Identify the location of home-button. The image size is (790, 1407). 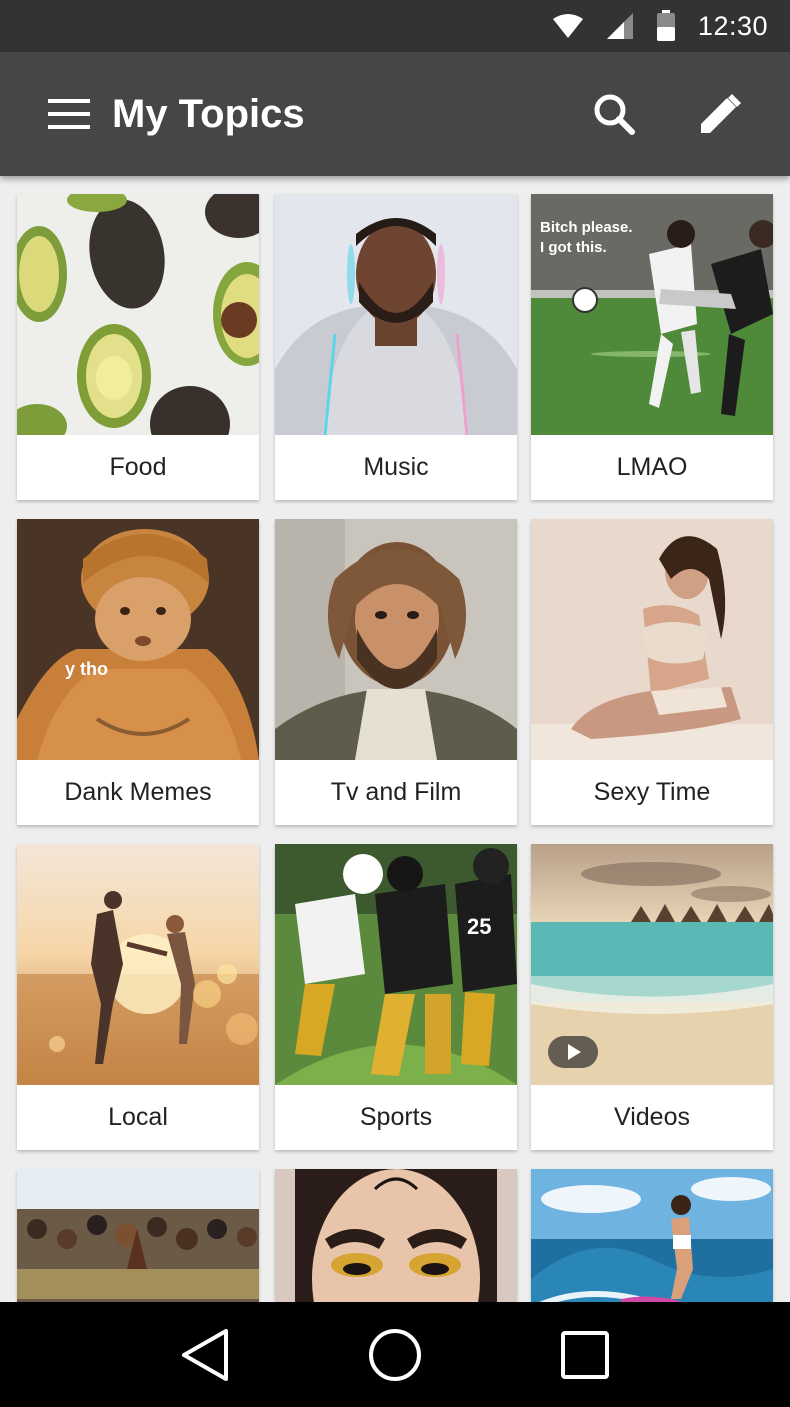
(395, 1355).